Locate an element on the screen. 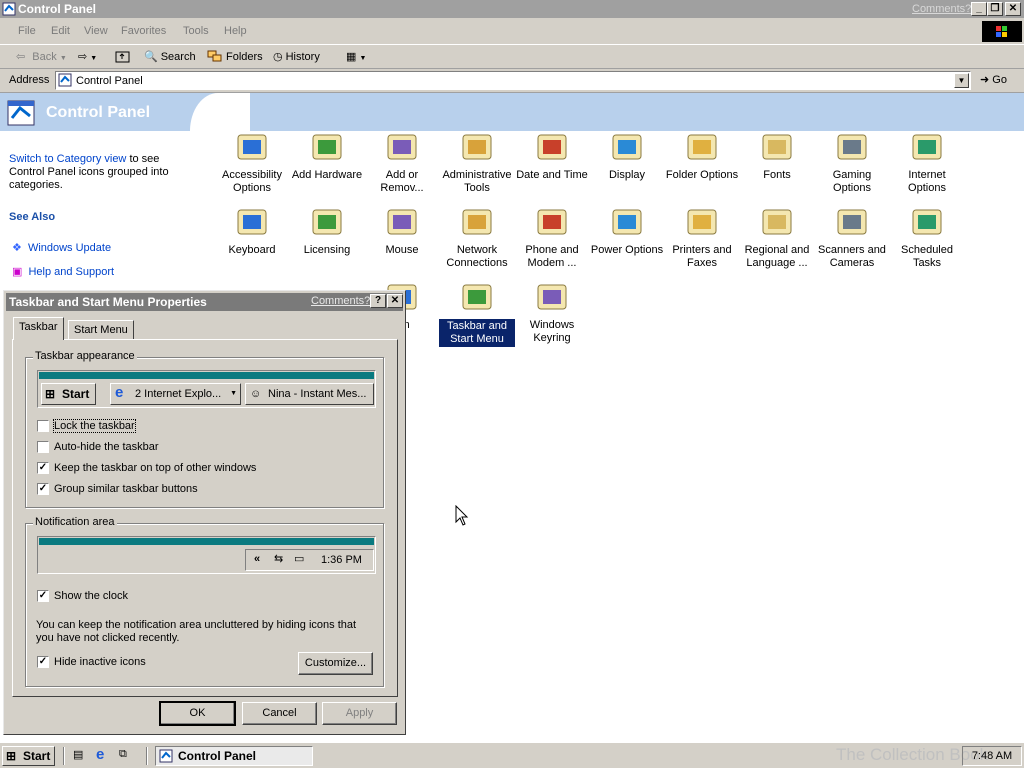 Image resolution: width=1024 pixels, height=768 pixels. cp-item-network-connections: Network Connections is located at coordinates (477, 238).